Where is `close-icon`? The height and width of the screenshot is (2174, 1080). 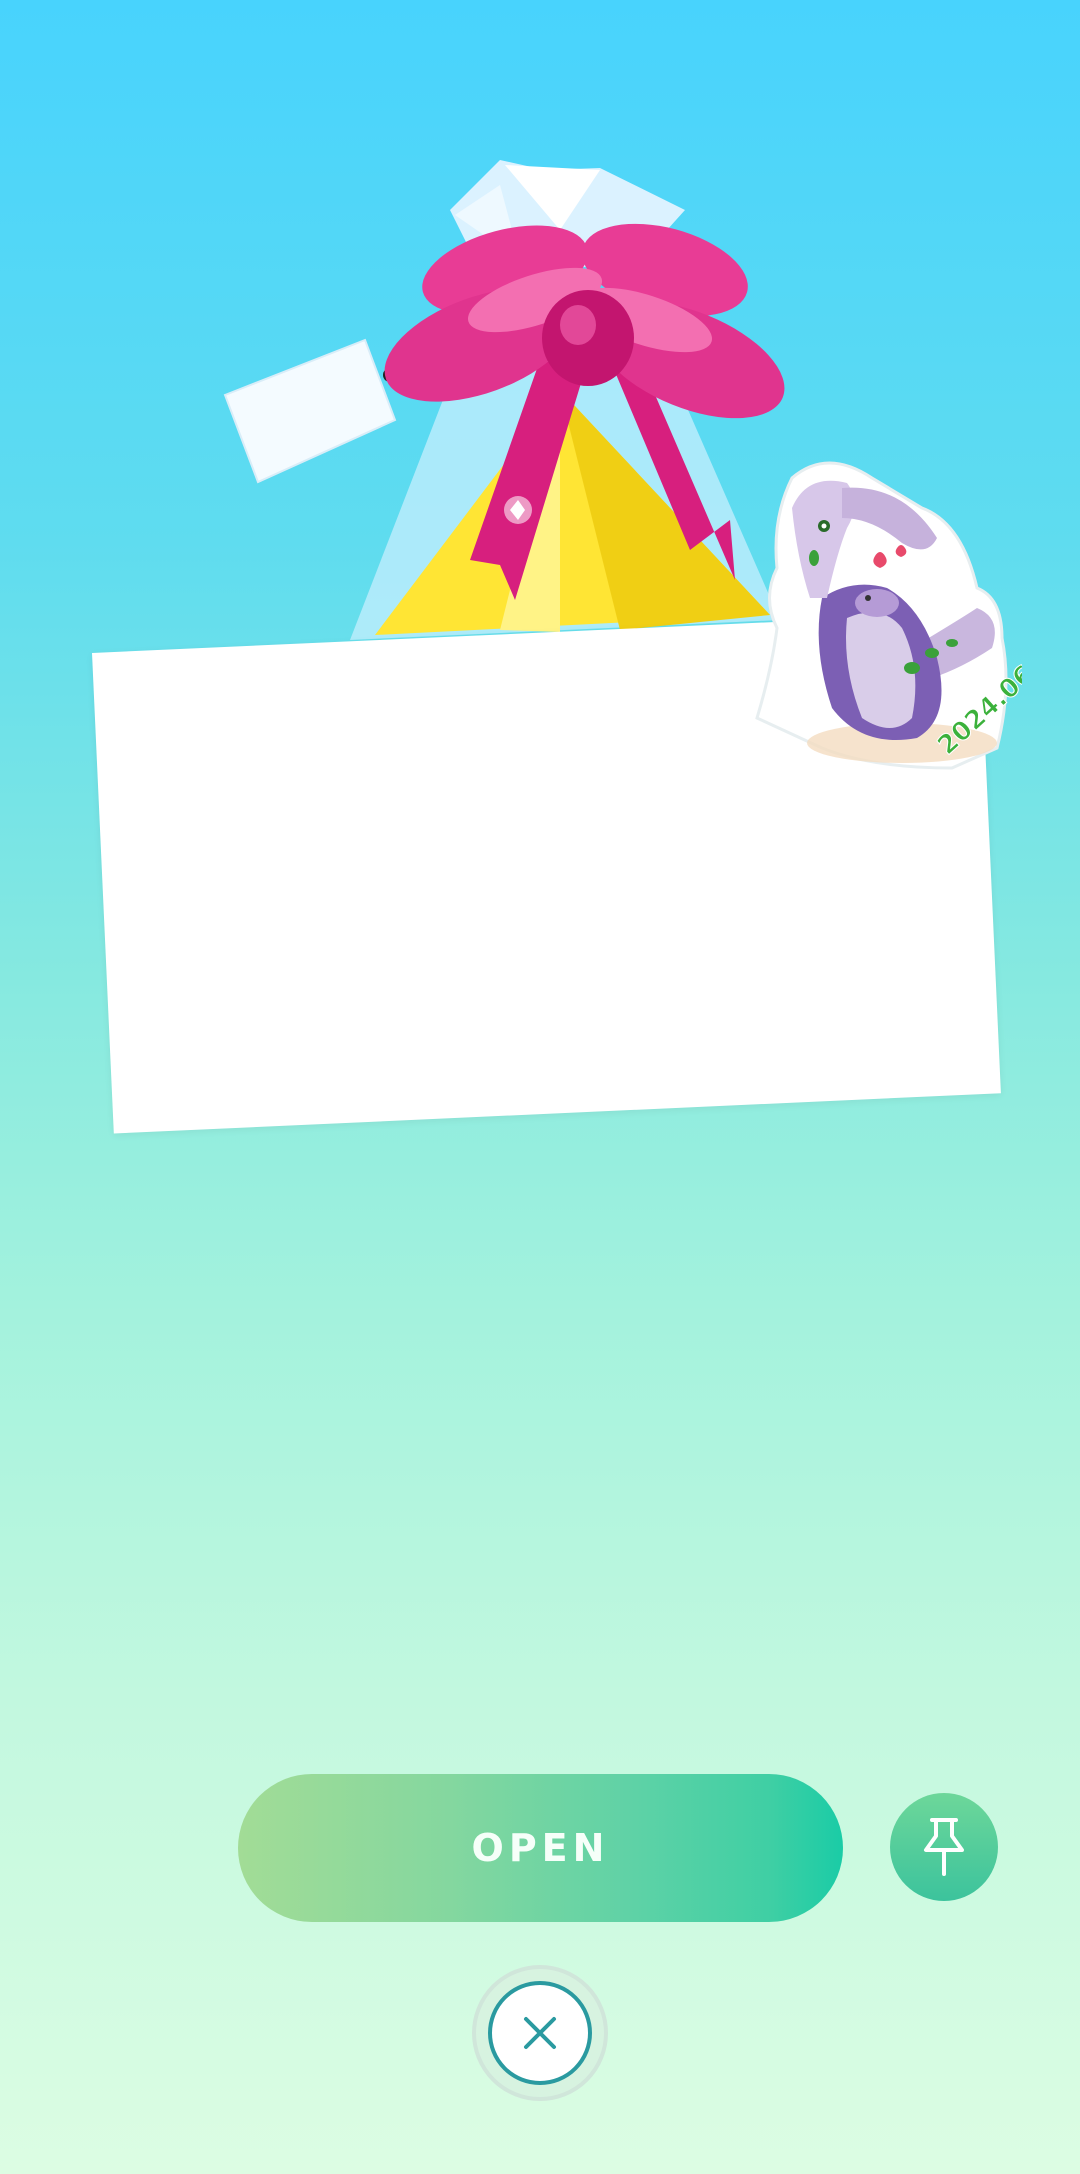 close-icon is located at coordinates (540, 2033).